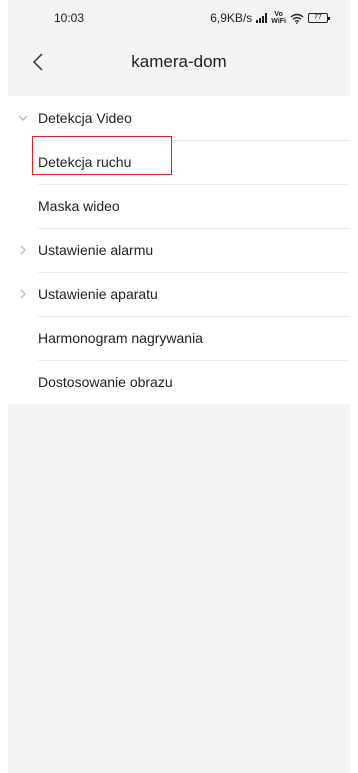 The height and width of the screenshot is (773, 358). I want to click on chevron-down-icon, so click(23, 118).